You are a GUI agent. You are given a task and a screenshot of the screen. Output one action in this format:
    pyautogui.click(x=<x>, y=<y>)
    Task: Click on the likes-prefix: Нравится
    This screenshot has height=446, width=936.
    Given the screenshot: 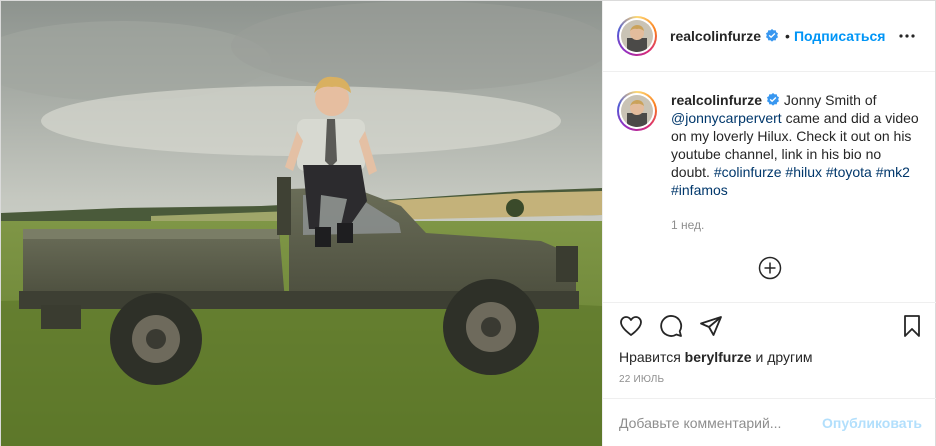 What is the action you would take?
    pyautogui.click(x=652, y=357)
    